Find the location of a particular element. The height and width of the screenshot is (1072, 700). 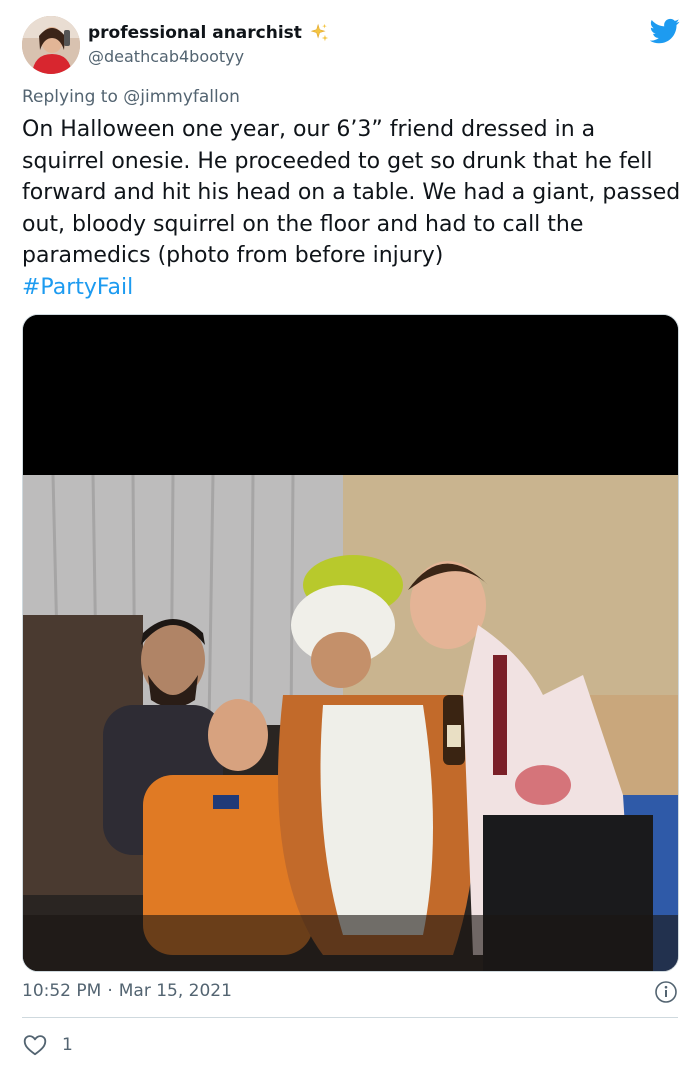

avatar is located at coordinates (51, 45).